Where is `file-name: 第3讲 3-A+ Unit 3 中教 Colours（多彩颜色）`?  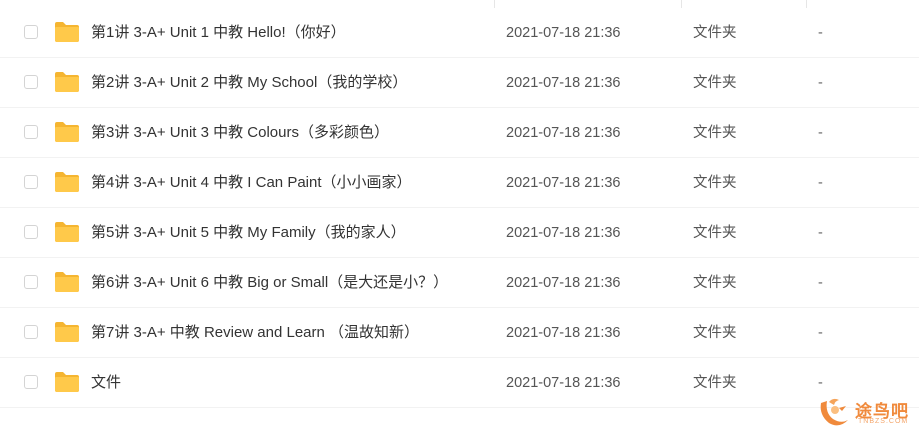
file-name: 第3讲 3-A+ Unit 3 中教 Colours（多彩颜色） is located at coordinates (240, 133).